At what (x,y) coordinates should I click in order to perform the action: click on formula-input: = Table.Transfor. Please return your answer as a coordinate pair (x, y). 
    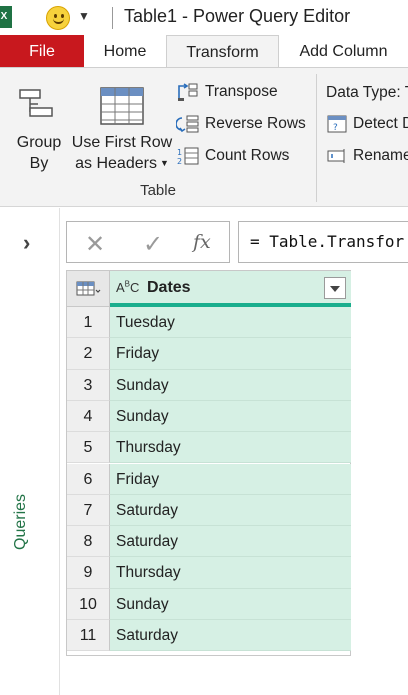
    Looking at the image, I should click on (323, 242).